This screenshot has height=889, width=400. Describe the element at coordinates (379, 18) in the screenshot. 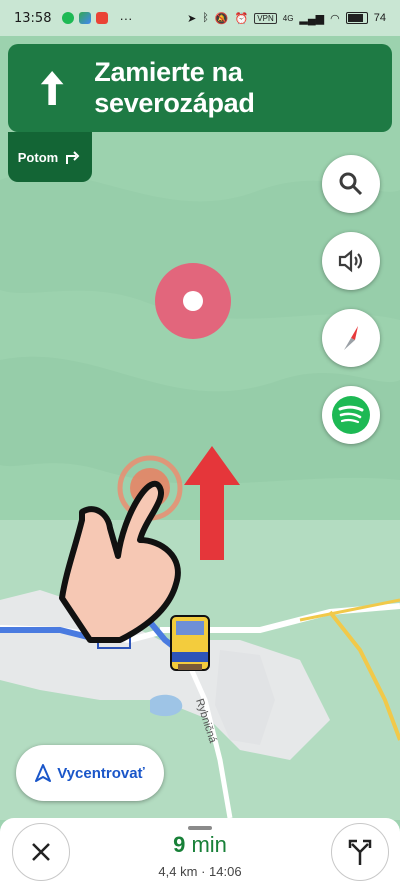

I see `battery-level: 74` at that location.